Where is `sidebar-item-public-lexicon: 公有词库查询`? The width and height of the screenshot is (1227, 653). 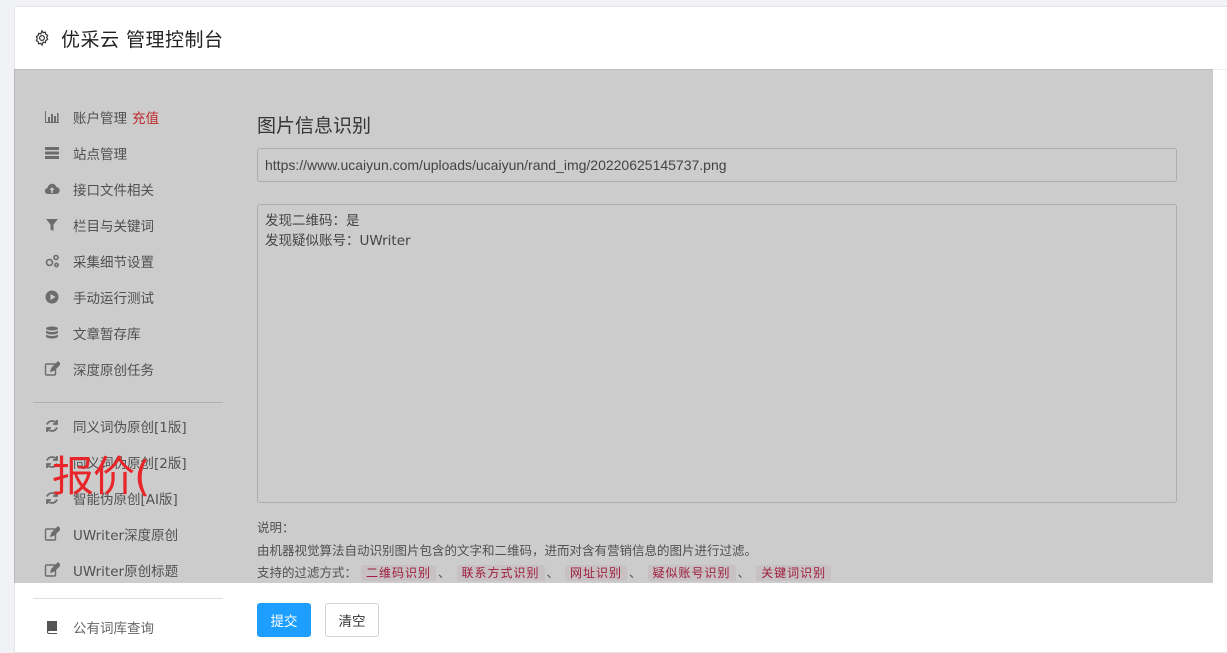
sidebar-item-public-lexicon: 公有词库查询 is located at coordinates (98, 627).